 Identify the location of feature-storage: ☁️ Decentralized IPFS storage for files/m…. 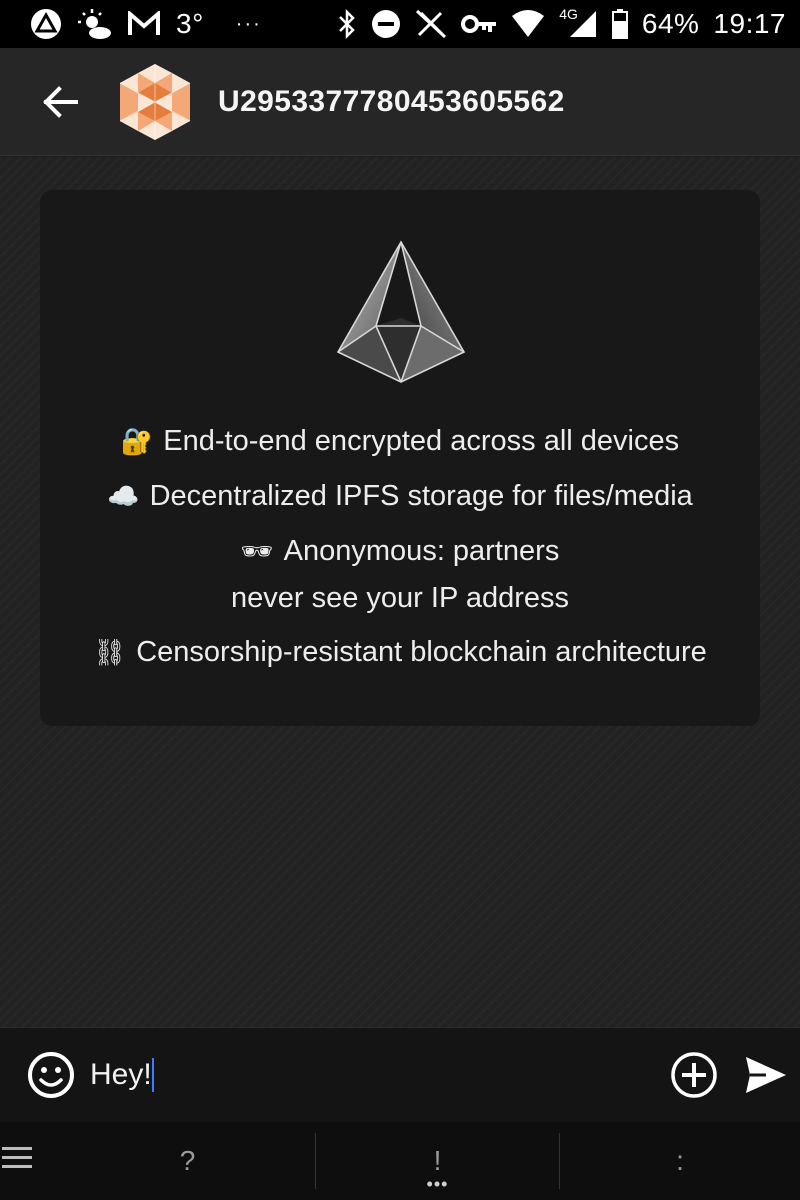
(400, 496).